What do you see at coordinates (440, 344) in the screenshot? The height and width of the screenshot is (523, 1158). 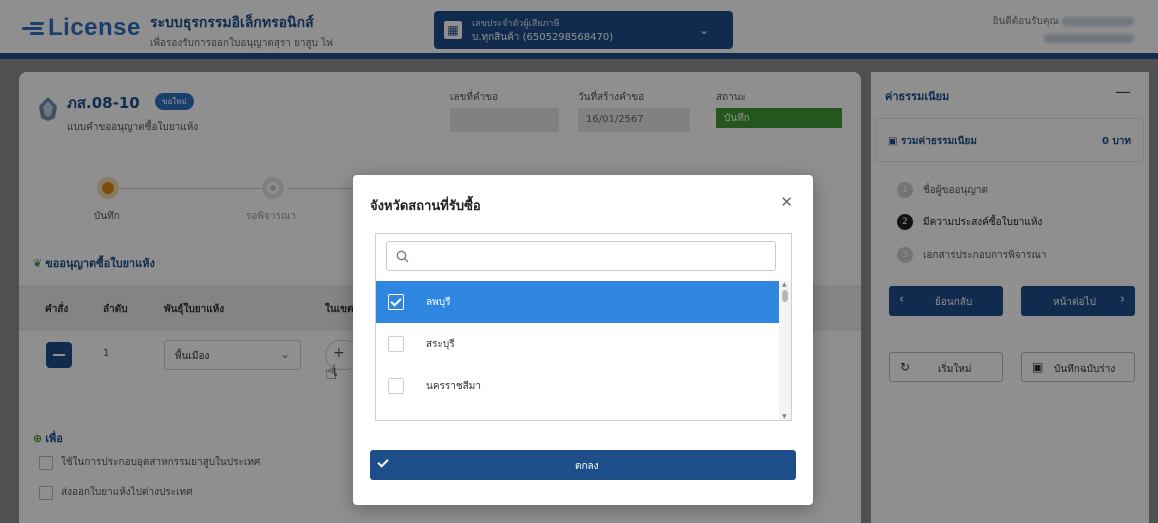 I see `province-label: สระบุรี` at bounding box center [440, 344].